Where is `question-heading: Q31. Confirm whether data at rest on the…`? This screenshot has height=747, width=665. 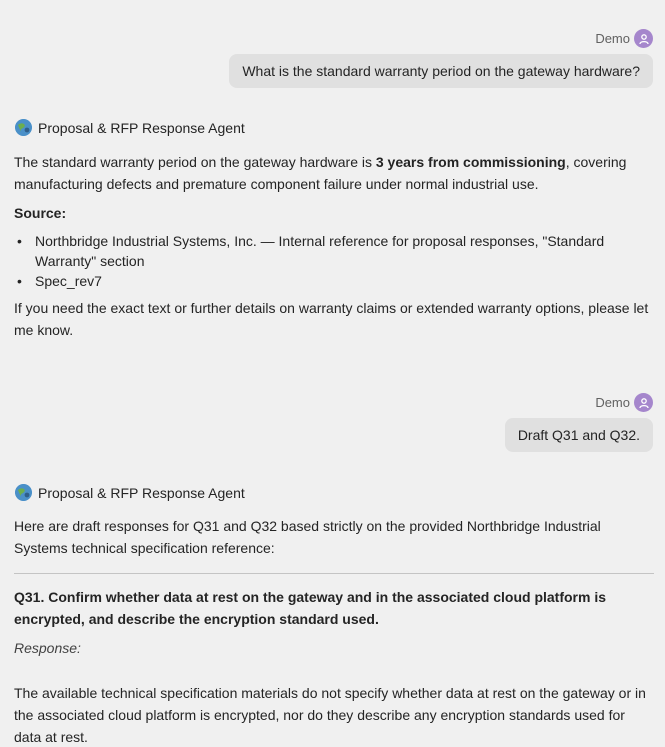 question-heading: Q31. Confirm whether data at rest on the… is located at coordinates (310, 608).